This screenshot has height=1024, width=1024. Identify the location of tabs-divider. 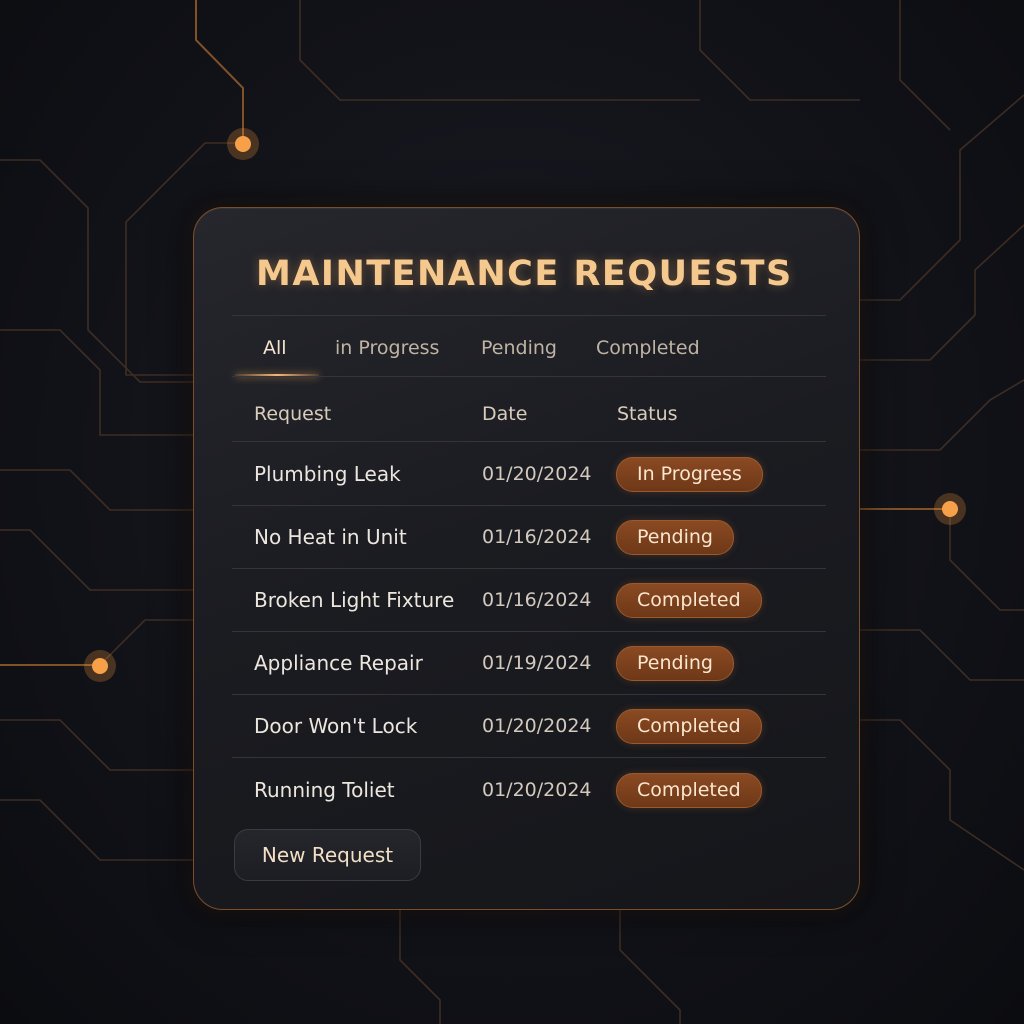
(529, 376).